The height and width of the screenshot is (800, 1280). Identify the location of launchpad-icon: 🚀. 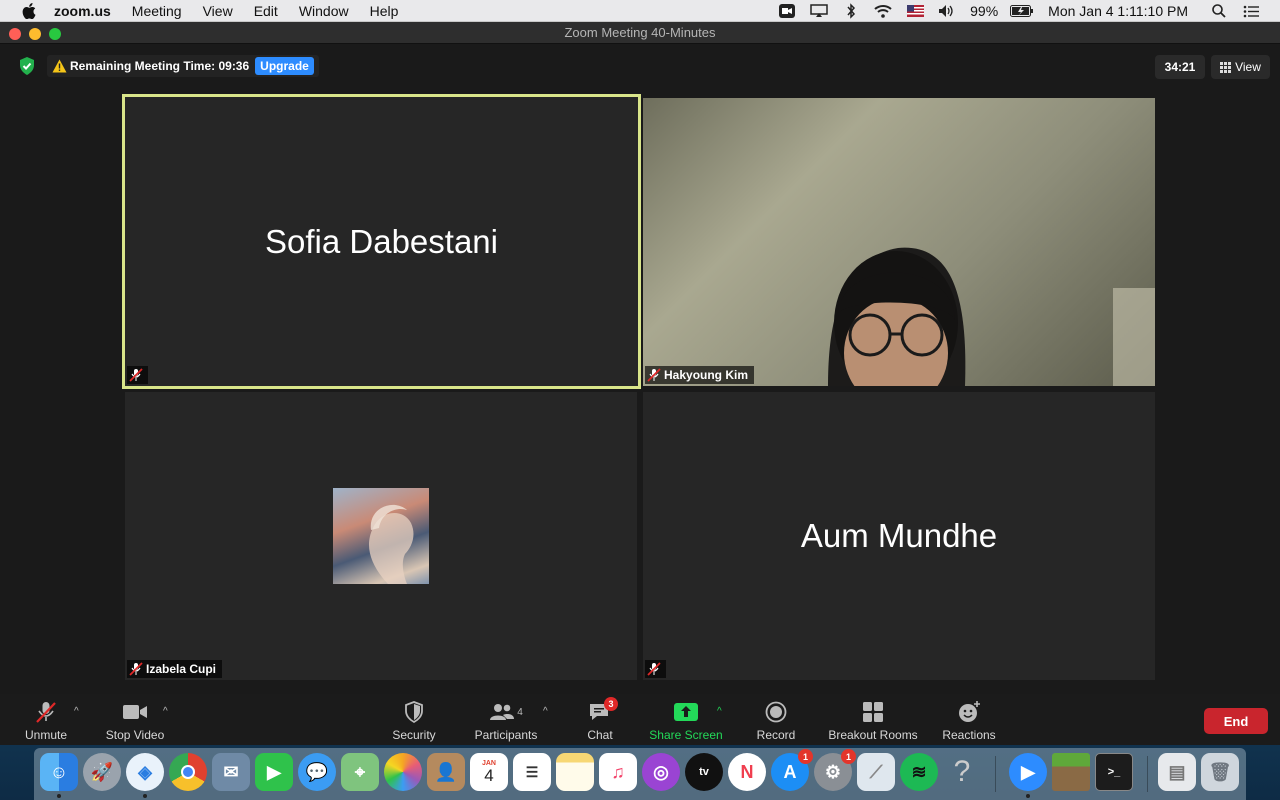
(102, 772).